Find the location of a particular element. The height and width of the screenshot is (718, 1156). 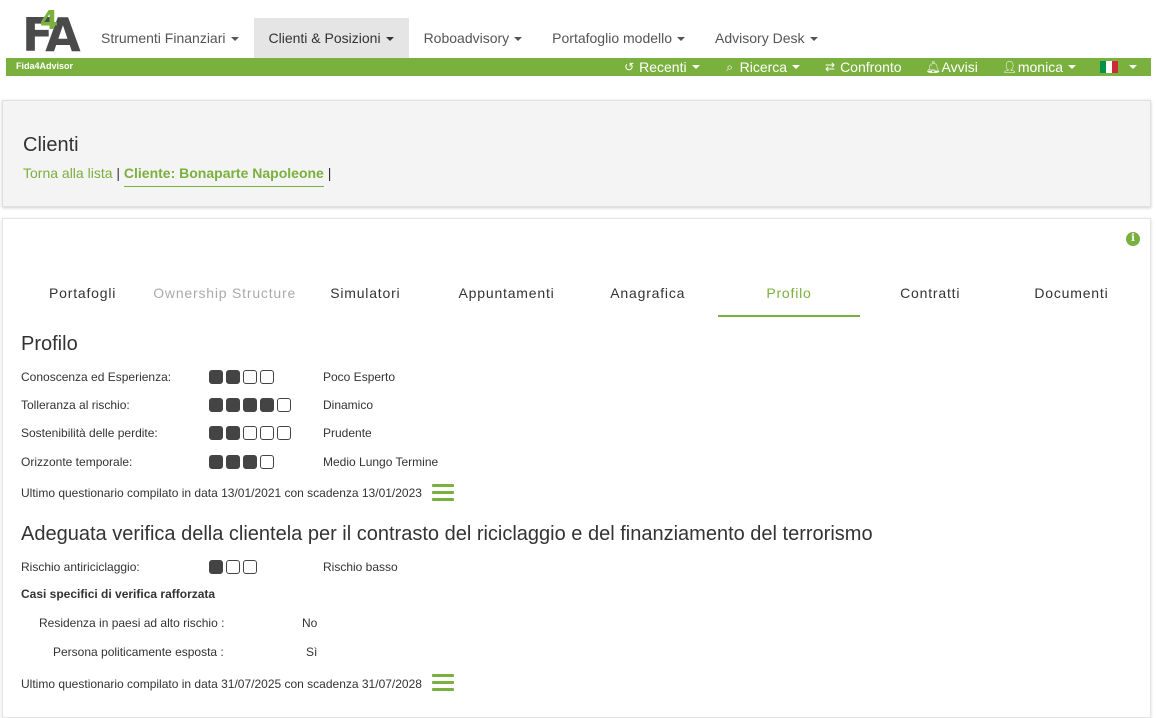

ricerca-menu: ⌕ Ricerca is located at coordinates (762, 67).